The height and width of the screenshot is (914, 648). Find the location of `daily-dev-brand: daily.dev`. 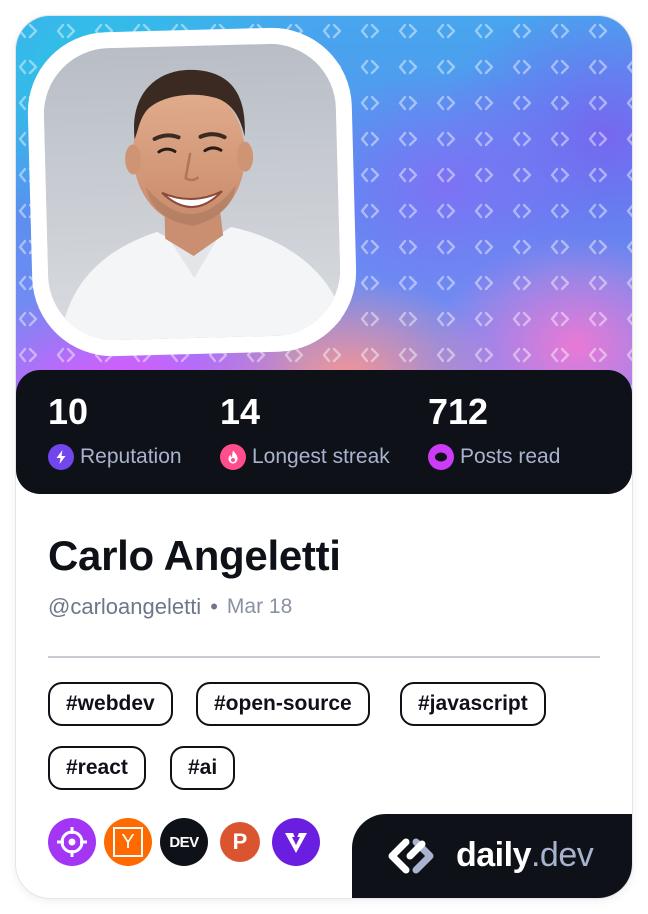

daily-dev-brand: daily.dev is located at coordinates (492, 856).